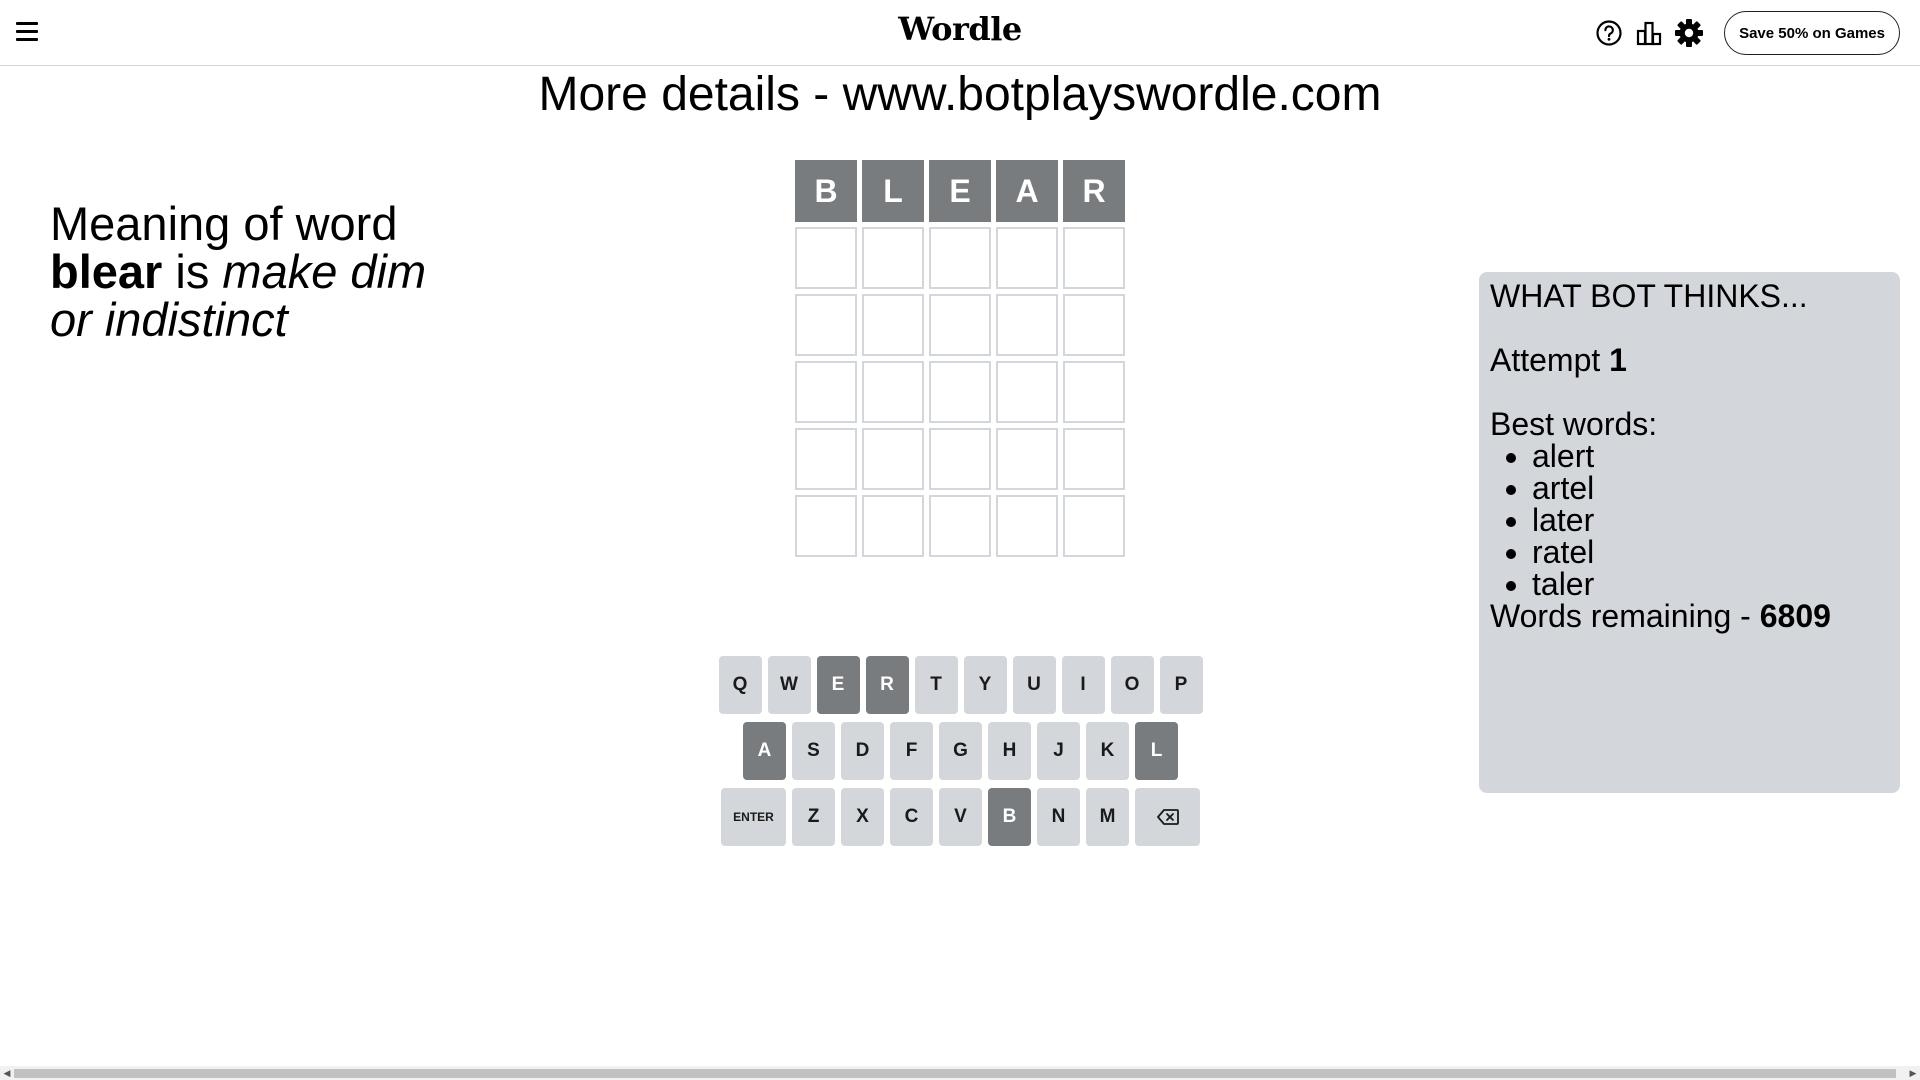 The height and width of the screenshot is (1080, 1920). Describe the element at coordinates (1710, 488) in the screenshot. I see `best-word-item: artel` at that location.